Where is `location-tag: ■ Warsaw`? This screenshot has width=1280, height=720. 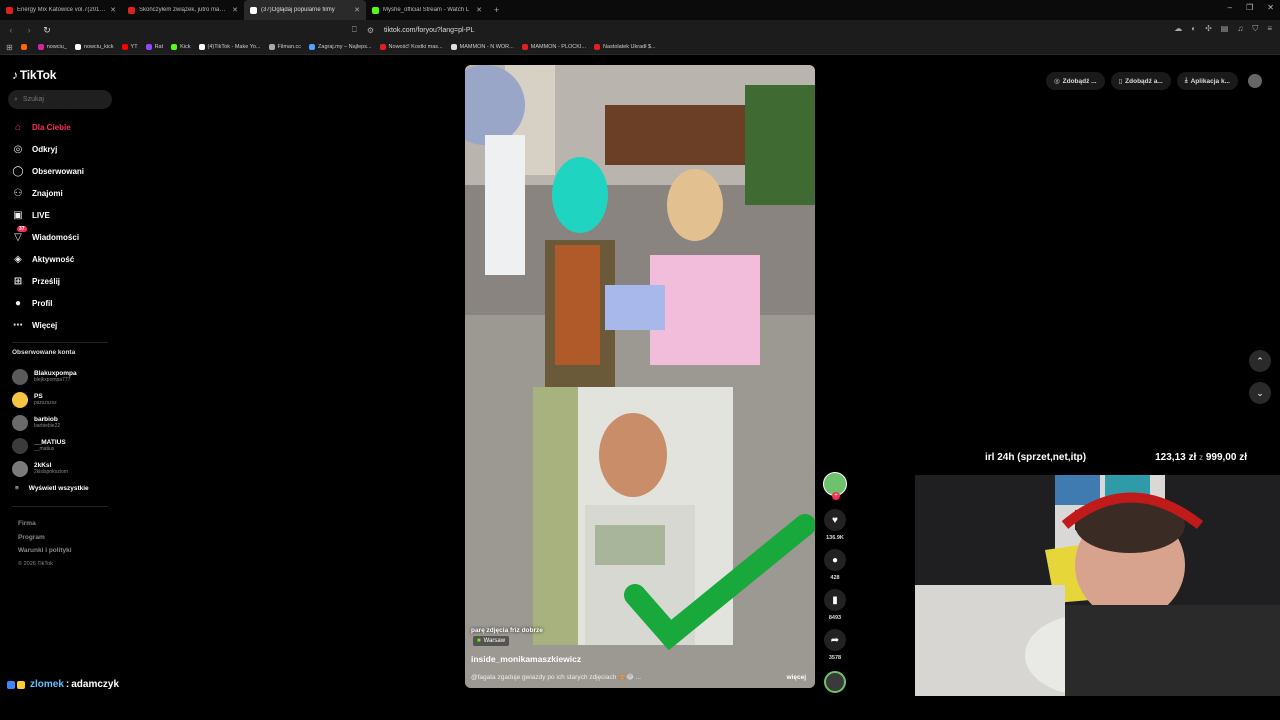 location-tag: ■ Warsaw is located at coordinates (491, 641).